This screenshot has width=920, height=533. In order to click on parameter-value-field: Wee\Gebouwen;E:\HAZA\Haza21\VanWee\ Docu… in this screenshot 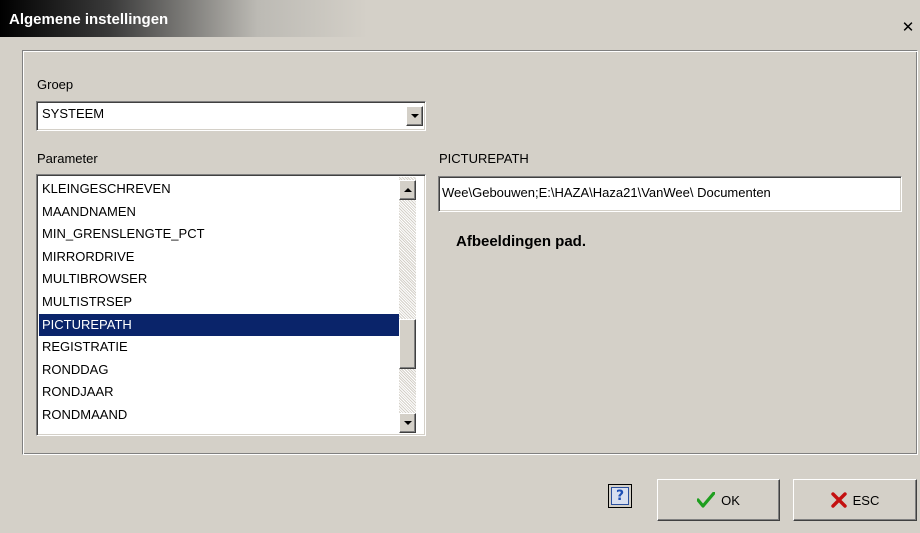, I will do `click(670, 194)`.